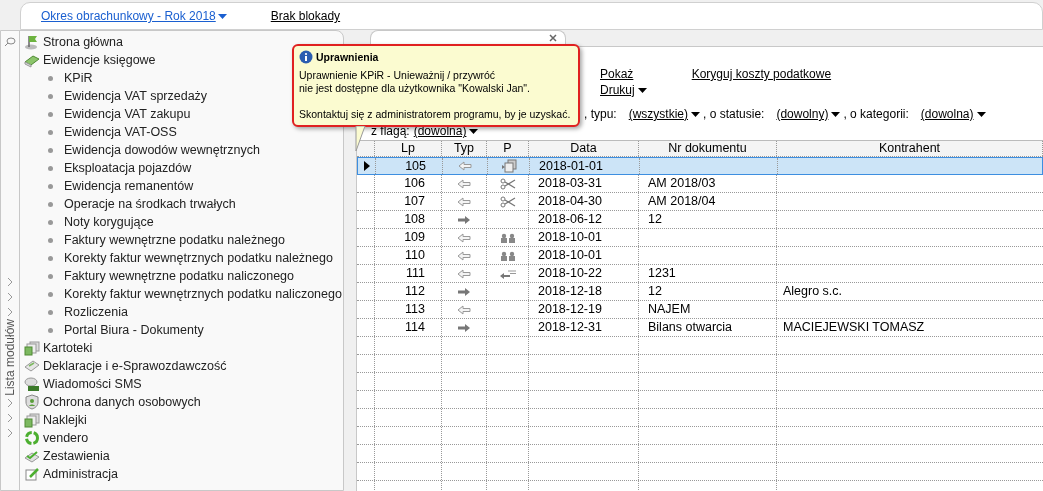 The image size is (1043, 491). Describe the element at coordinates (507, 149) in the screenshot. I see `column-header: P` at that location.